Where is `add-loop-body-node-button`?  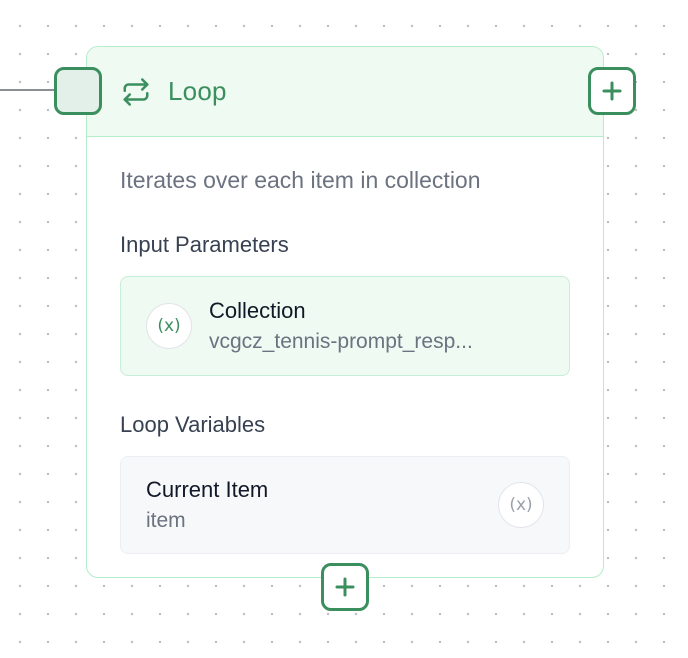 add-loop-body-node-button is located at coordinates (345, 587).